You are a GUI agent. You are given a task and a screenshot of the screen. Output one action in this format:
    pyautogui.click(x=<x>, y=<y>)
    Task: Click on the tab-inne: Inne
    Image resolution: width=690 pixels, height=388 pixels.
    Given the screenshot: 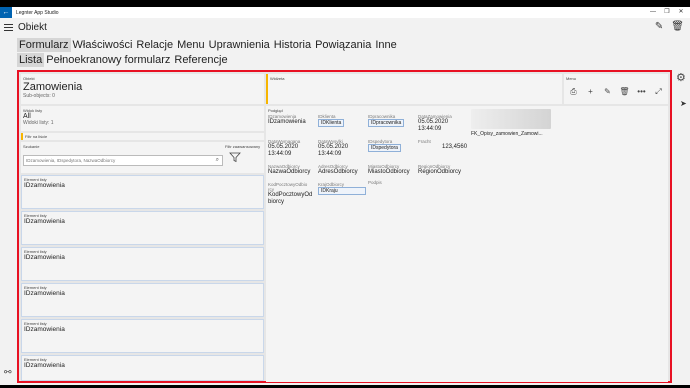 What is the action you would take?
    pyautogui.click(x=385, y=45)
    